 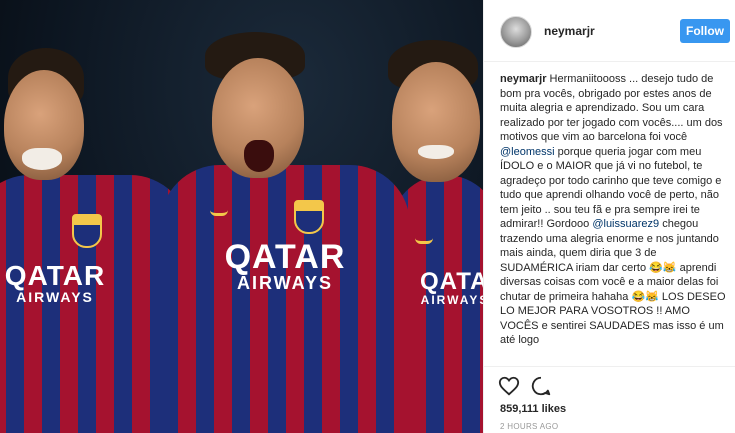 What do you see at coordinates (285, 265) in the screenshot?
I see `player-center-sponsor: QATAR AIRWAYS` at bounding box center [285, 265].